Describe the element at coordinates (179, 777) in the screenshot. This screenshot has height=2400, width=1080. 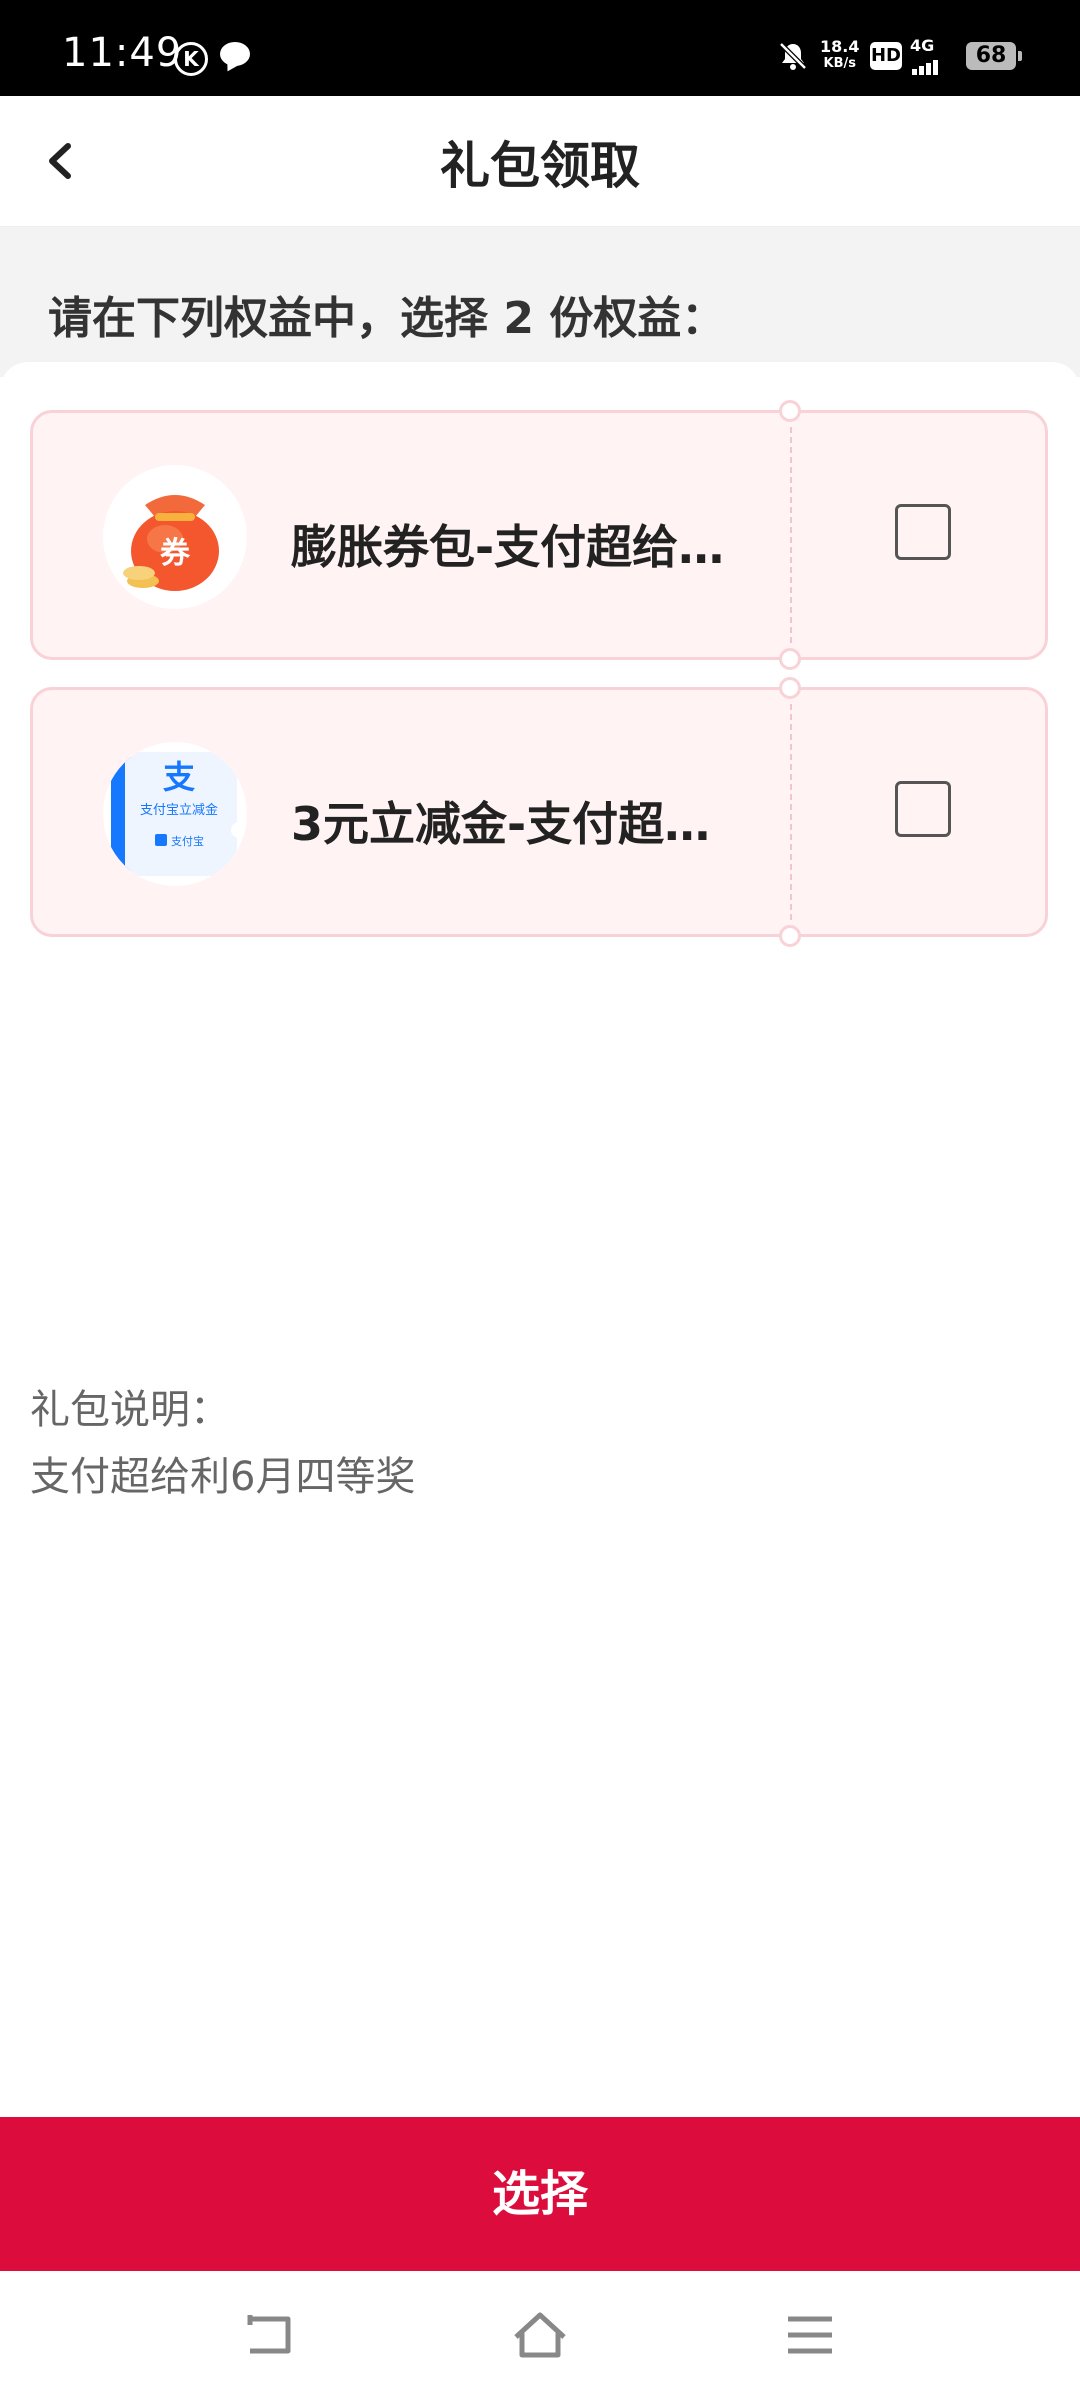
I see `voucher-main-text: 支` at that location.